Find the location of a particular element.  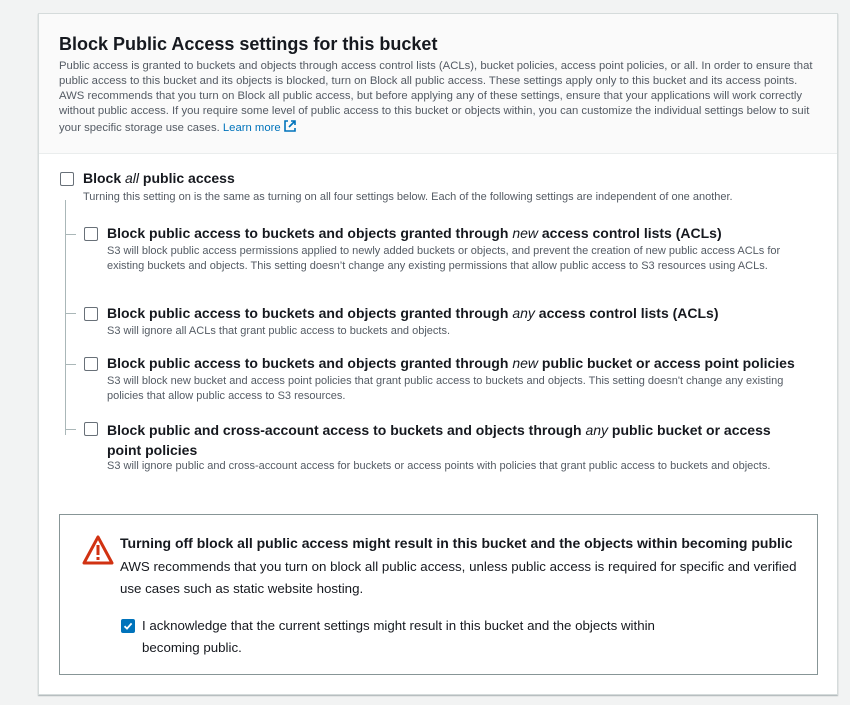

acknowledge-checkbox is located at coordinates (128, 626).